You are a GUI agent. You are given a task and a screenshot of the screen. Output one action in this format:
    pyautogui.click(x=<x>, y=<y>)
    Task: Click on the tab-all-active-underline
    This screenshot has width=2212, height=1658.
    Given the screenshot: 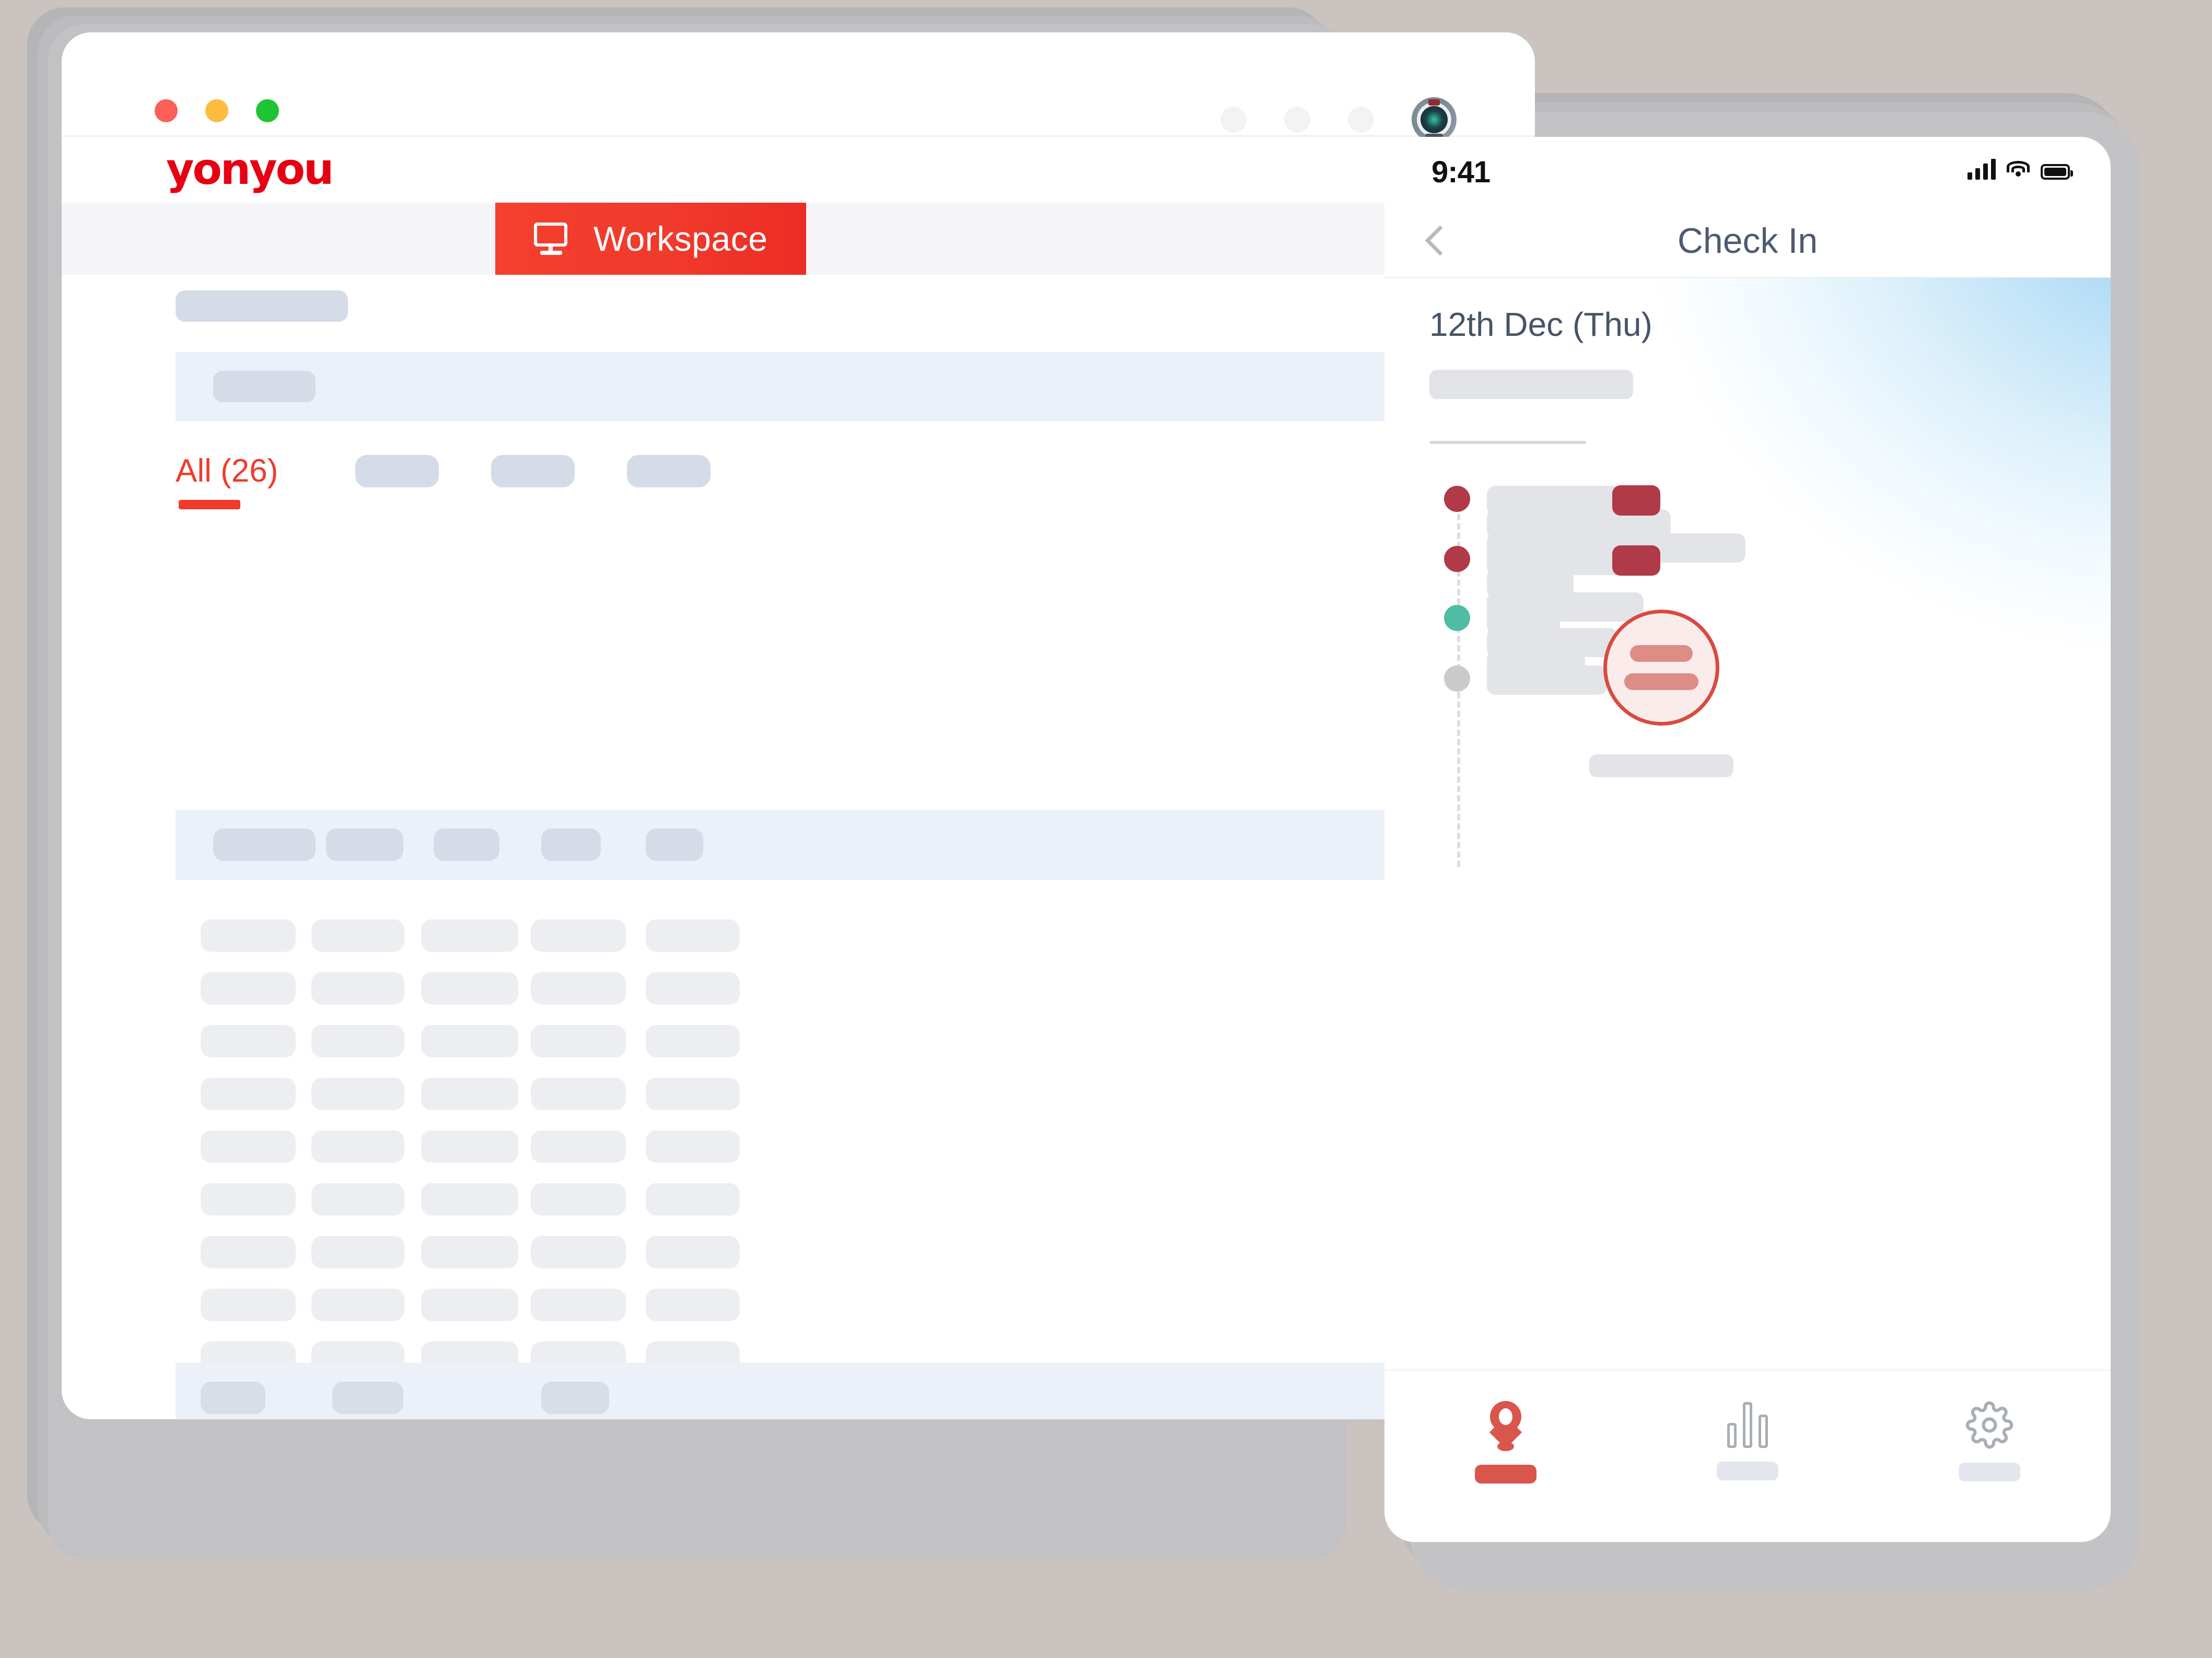 What is the action you would take?
    pyautogui.click(x=209, y=504)
    